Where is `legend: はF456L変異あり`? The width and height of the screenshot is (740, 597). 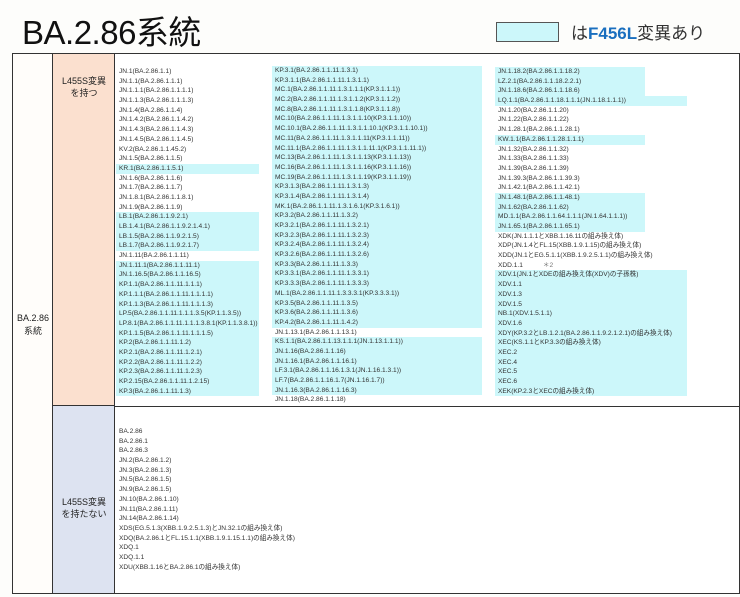 legend: はF456L変異あり is located at coordinates (600, 31).